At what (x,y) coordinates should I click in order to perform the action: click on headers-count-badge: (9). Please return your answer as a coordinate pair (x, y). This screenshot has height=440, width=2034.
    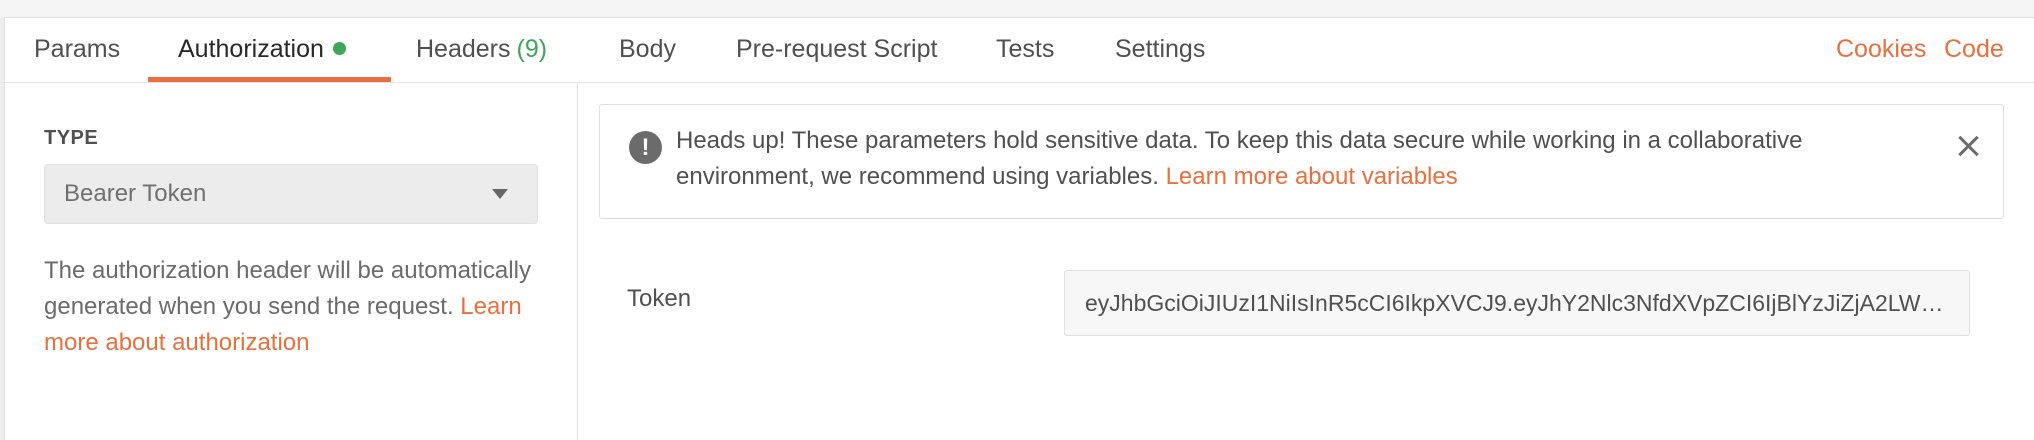
    Looking at the image, I should click on (532, 49).